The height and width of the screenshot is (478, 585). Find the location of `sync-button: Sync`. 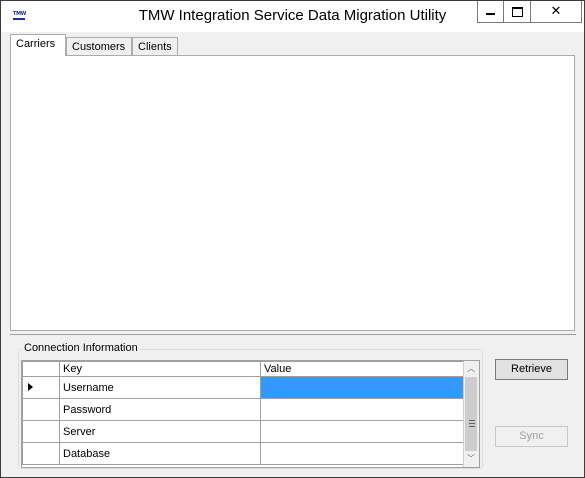

sync-button: Sync is located at coordinates (531, 436).